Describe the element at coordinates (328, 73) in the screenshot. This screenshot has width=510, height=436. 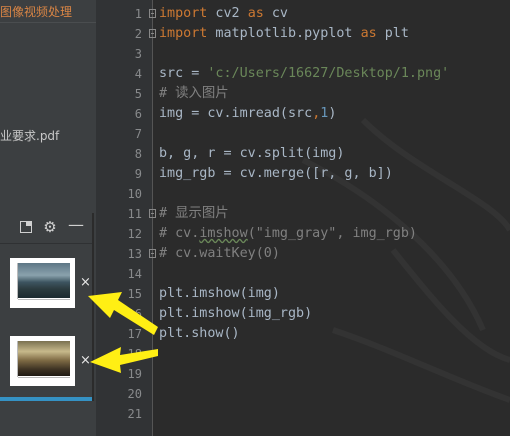
I see `code-token: 'c:/Users/16627/Desktop/1.png'` at that location.